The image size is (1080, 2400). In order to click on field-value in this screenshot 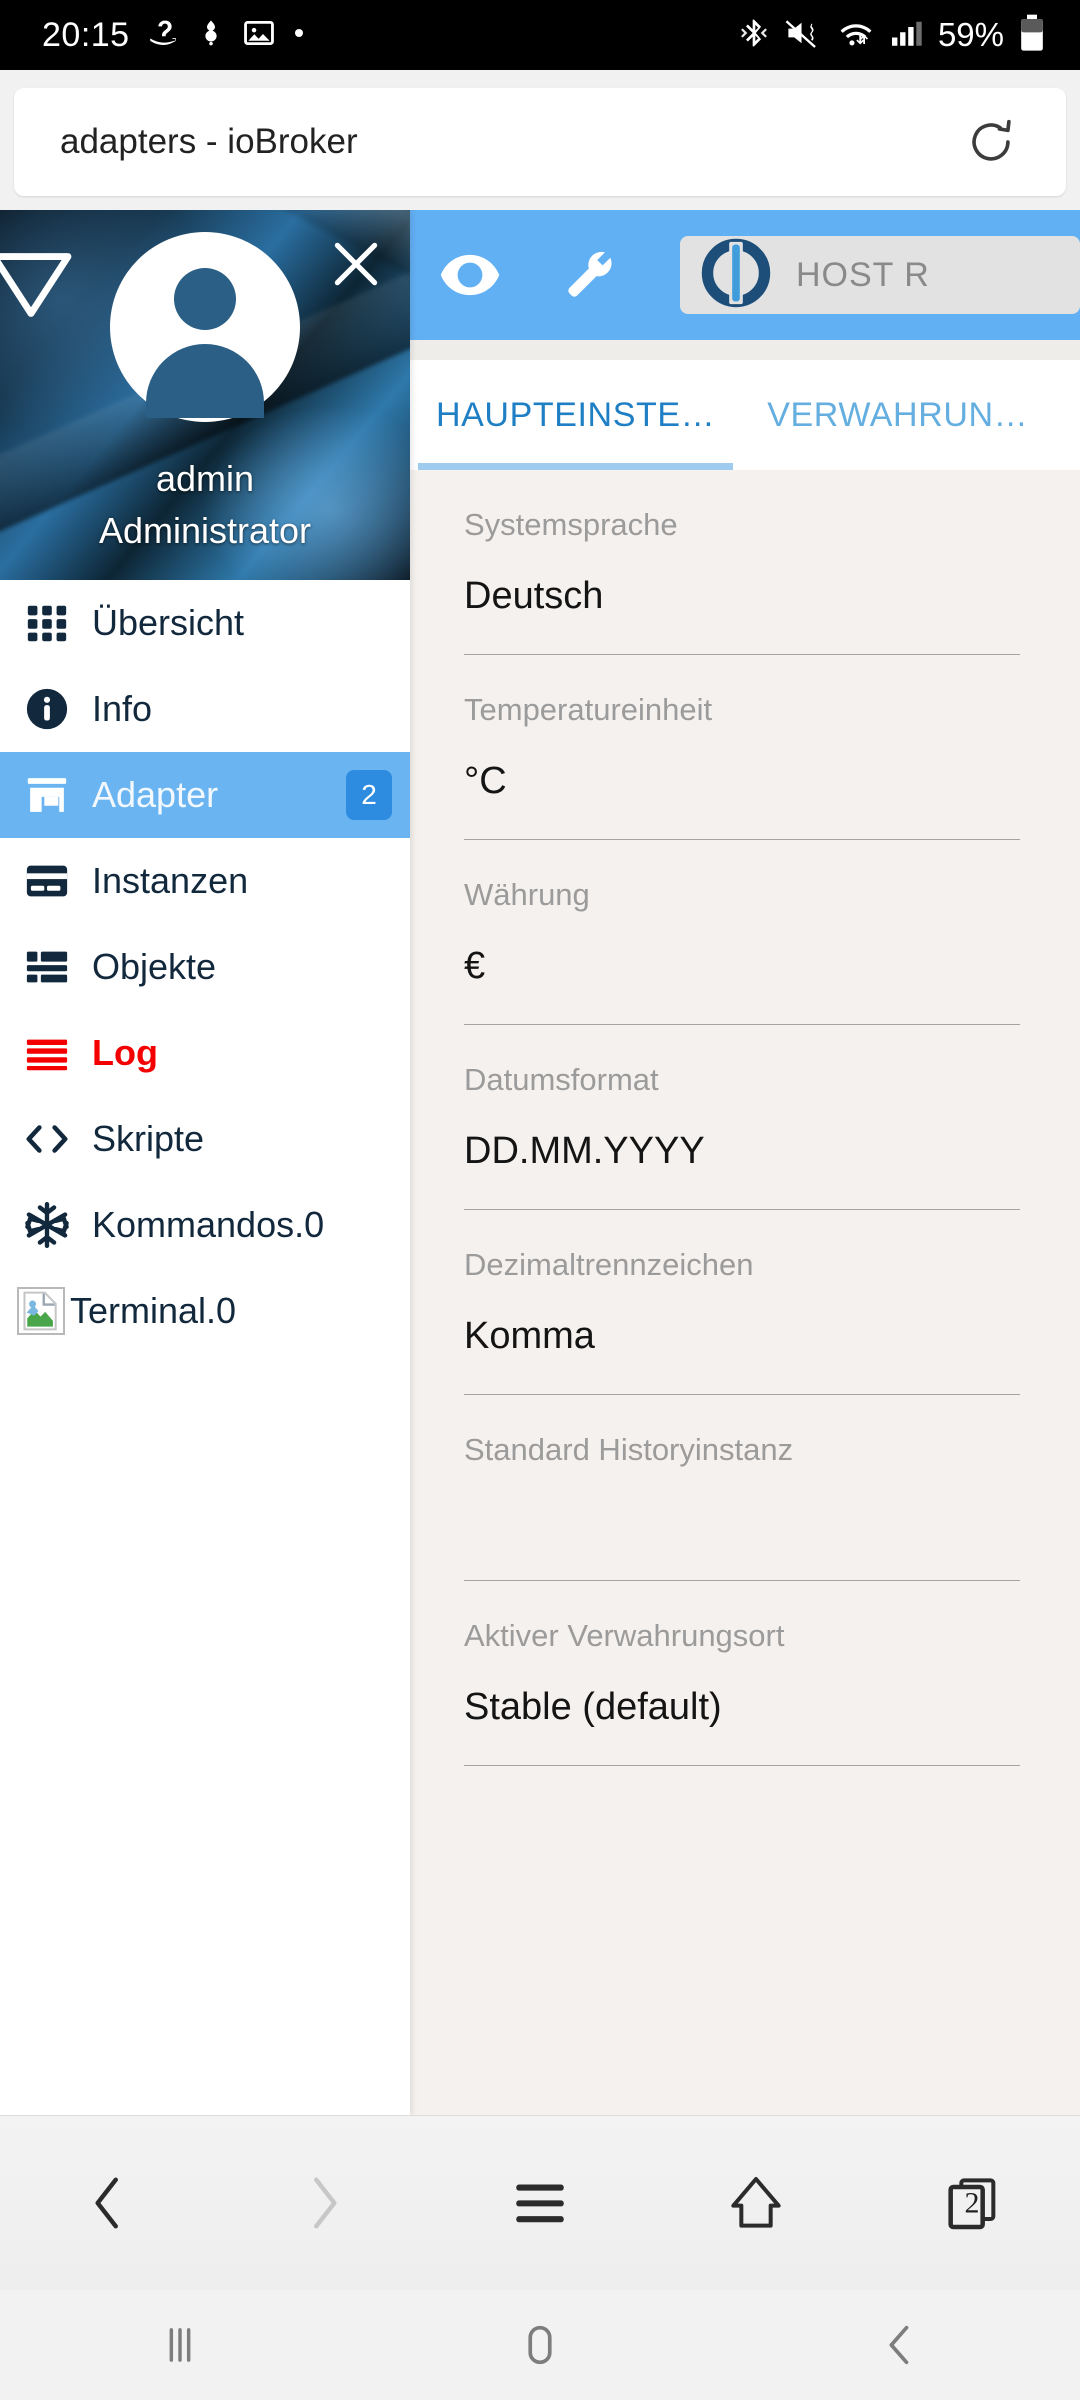, I will do `click(742, 1524)`.